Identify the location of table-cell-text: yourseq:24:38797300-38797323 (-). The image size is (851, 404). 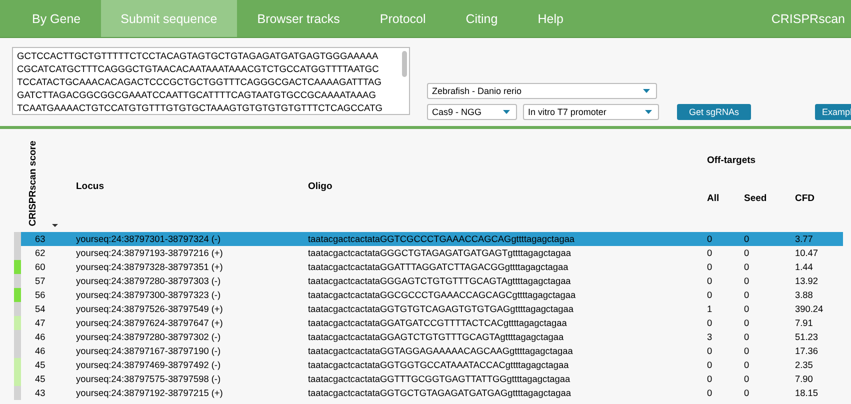
(149, 295).